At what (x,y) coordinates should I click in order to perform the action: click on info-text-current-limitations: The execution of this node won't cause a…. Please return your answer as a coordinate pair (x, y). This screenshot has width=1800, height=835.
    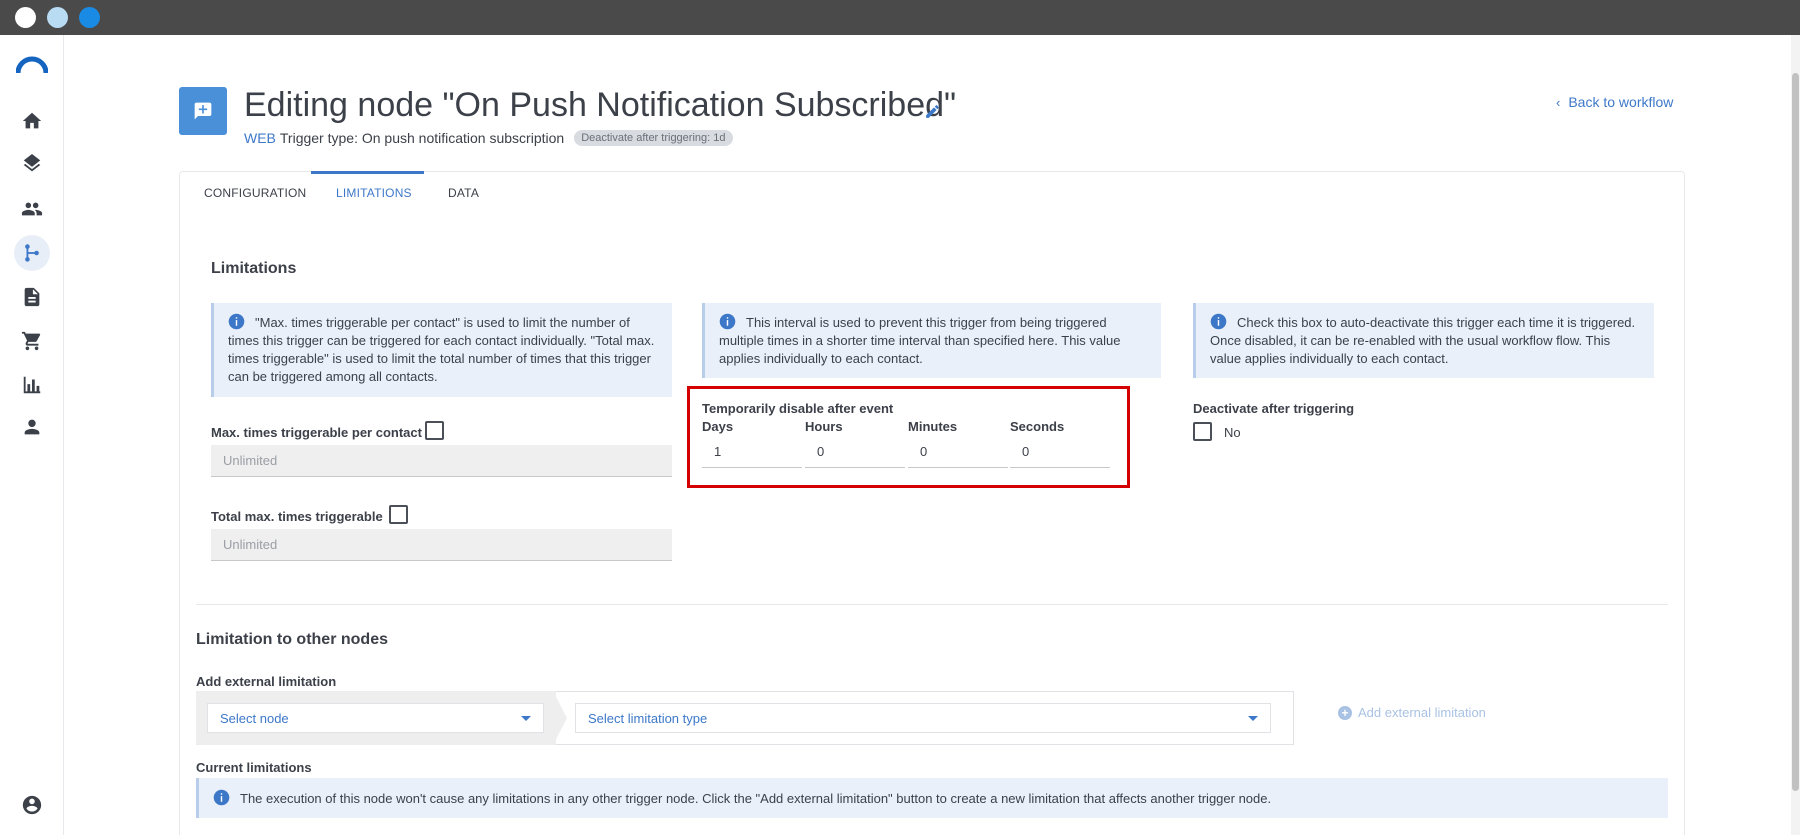
    Looking at the image, I should click on (756, 798).